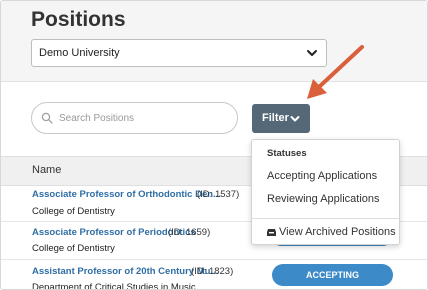 Image resolution: width=428 pixels, height=290 pixels. I want to click on search-box, so click(134, 118).